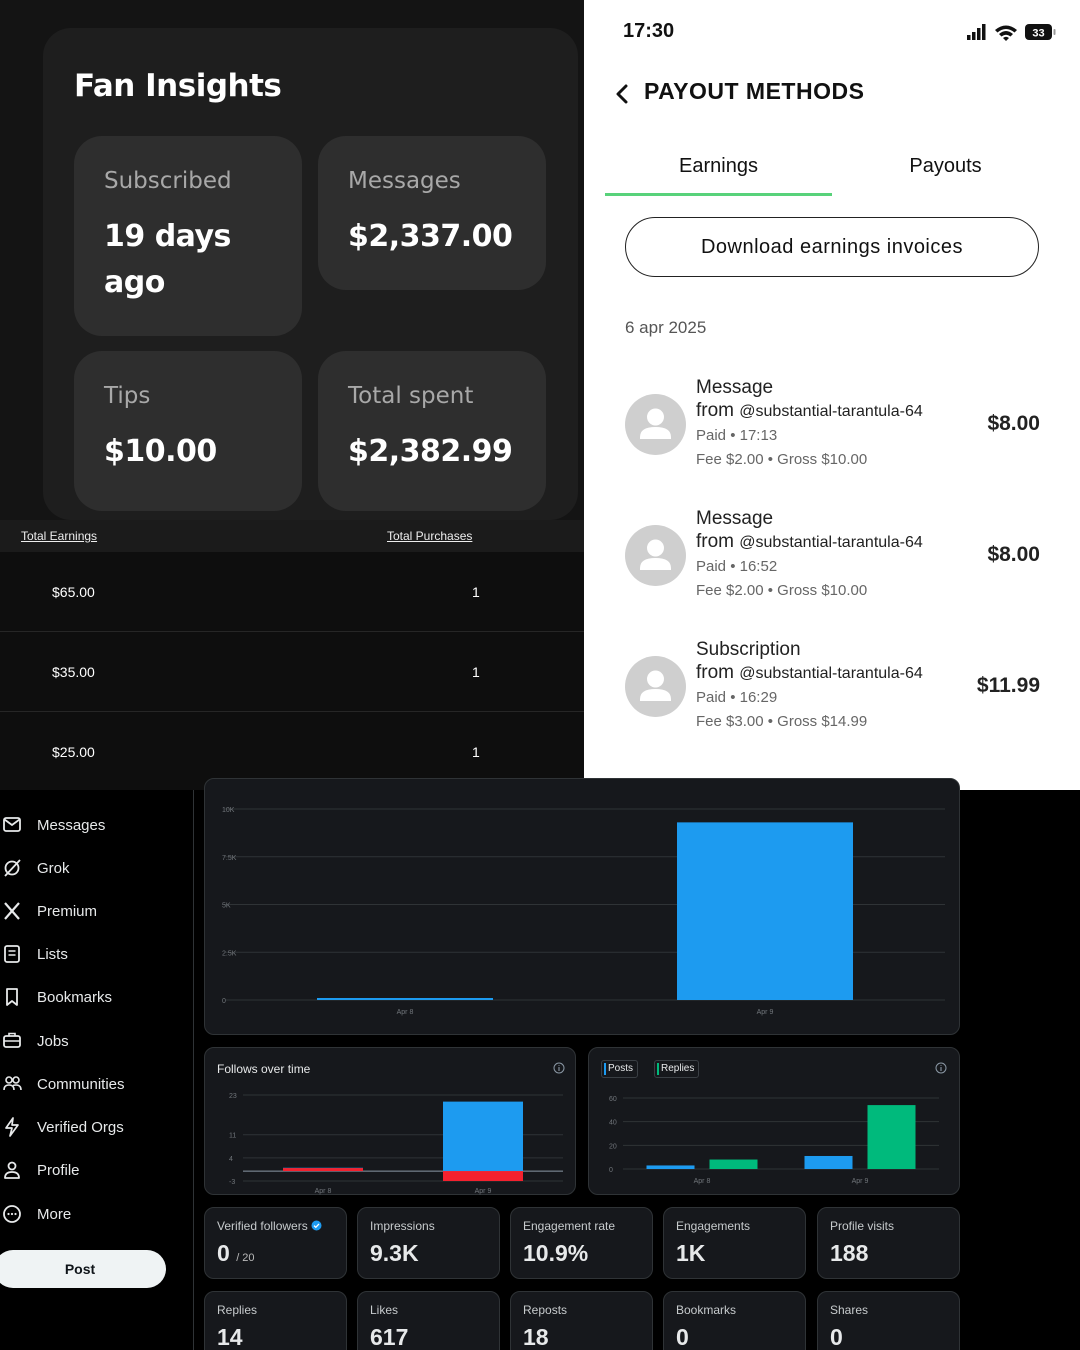 Image resolution: width=1080 pixels, height=1350 pixels. What do you see at coordinates (54, 1214) in the screenshot?
I see `sidebar-item-label: More` at bounding box center [54, 1214].